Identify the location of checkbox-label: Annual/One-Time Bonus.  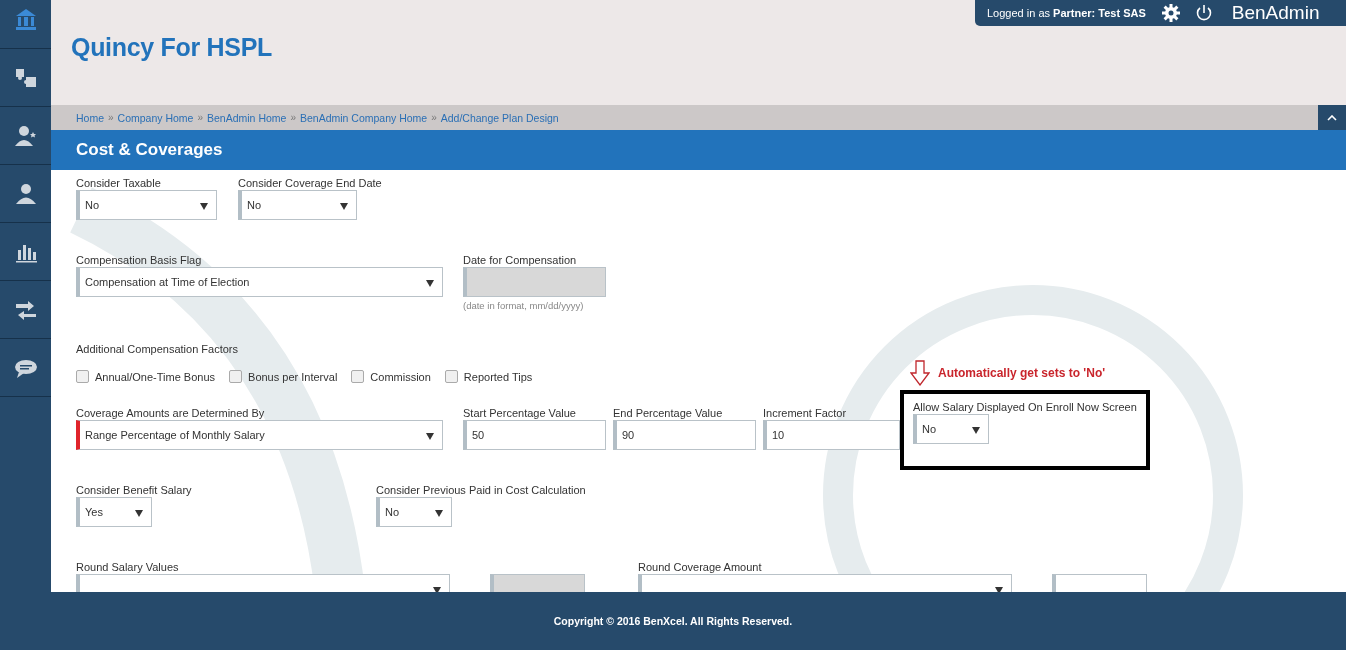
(155, 376).